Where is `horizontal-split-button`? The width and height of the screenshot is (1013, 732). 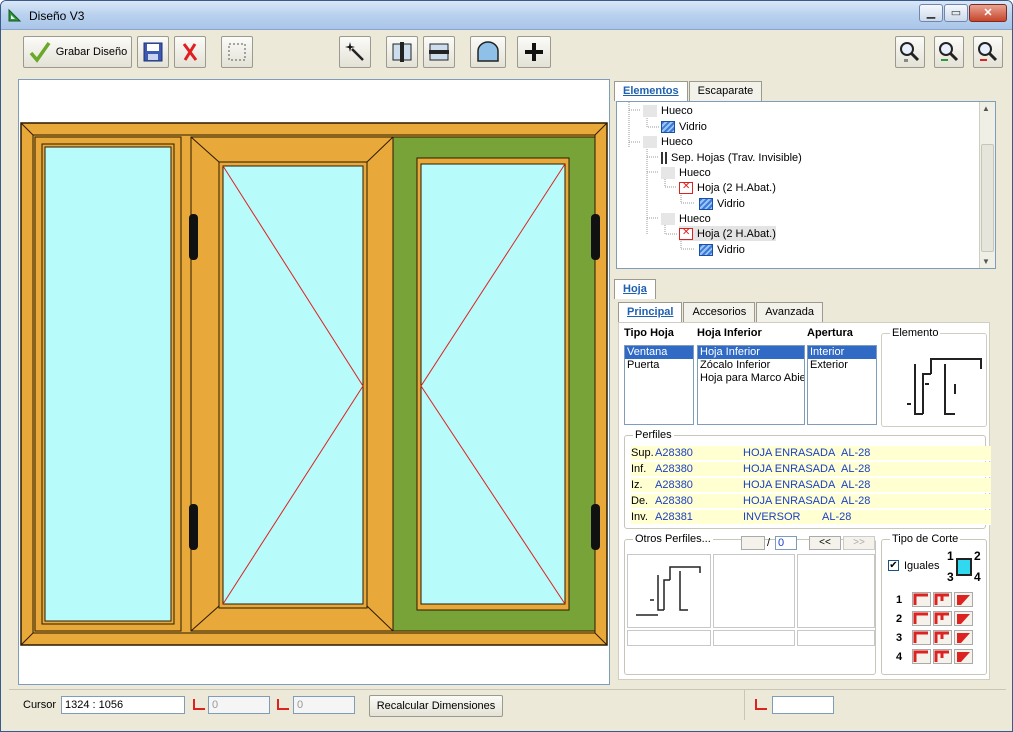 horizontal-split-button is located at coordinates (439, 52).